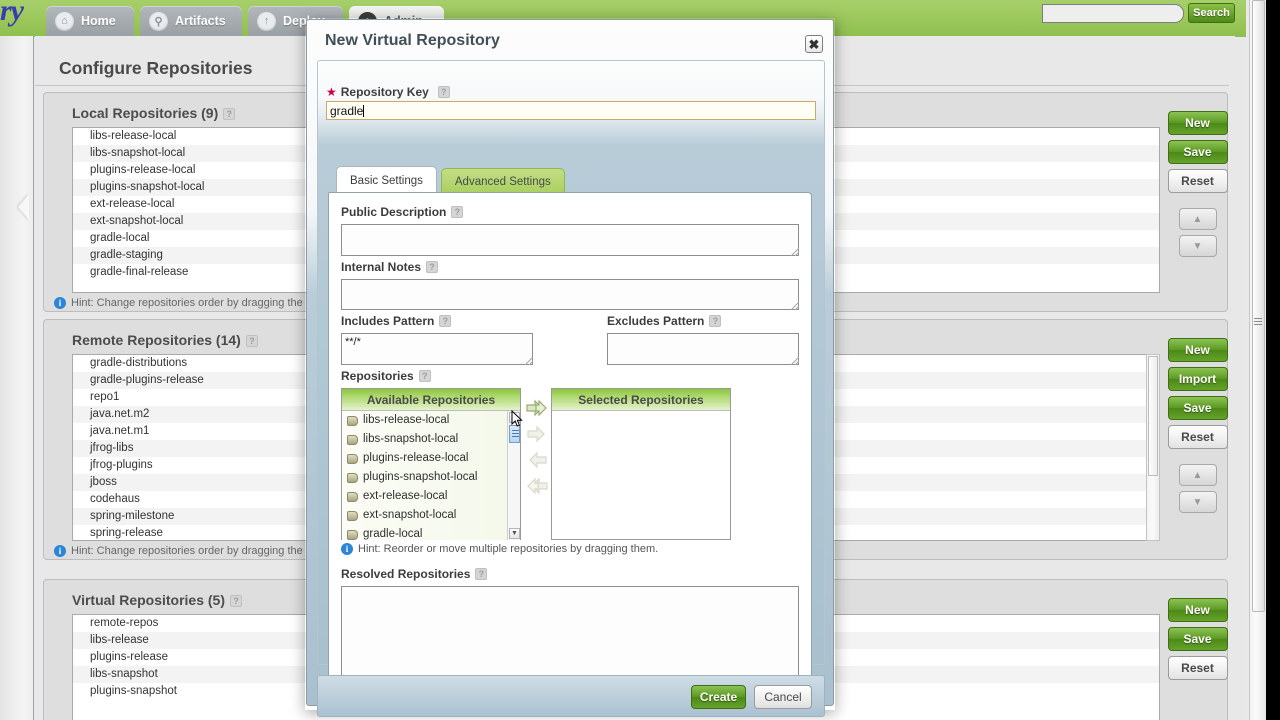 This screenshot has width=1280, height=720. What do you see at coordinates (23, 207) in the screenshot?
I see `collapse-left-arrow-icon` at bounding box center [23, 207].